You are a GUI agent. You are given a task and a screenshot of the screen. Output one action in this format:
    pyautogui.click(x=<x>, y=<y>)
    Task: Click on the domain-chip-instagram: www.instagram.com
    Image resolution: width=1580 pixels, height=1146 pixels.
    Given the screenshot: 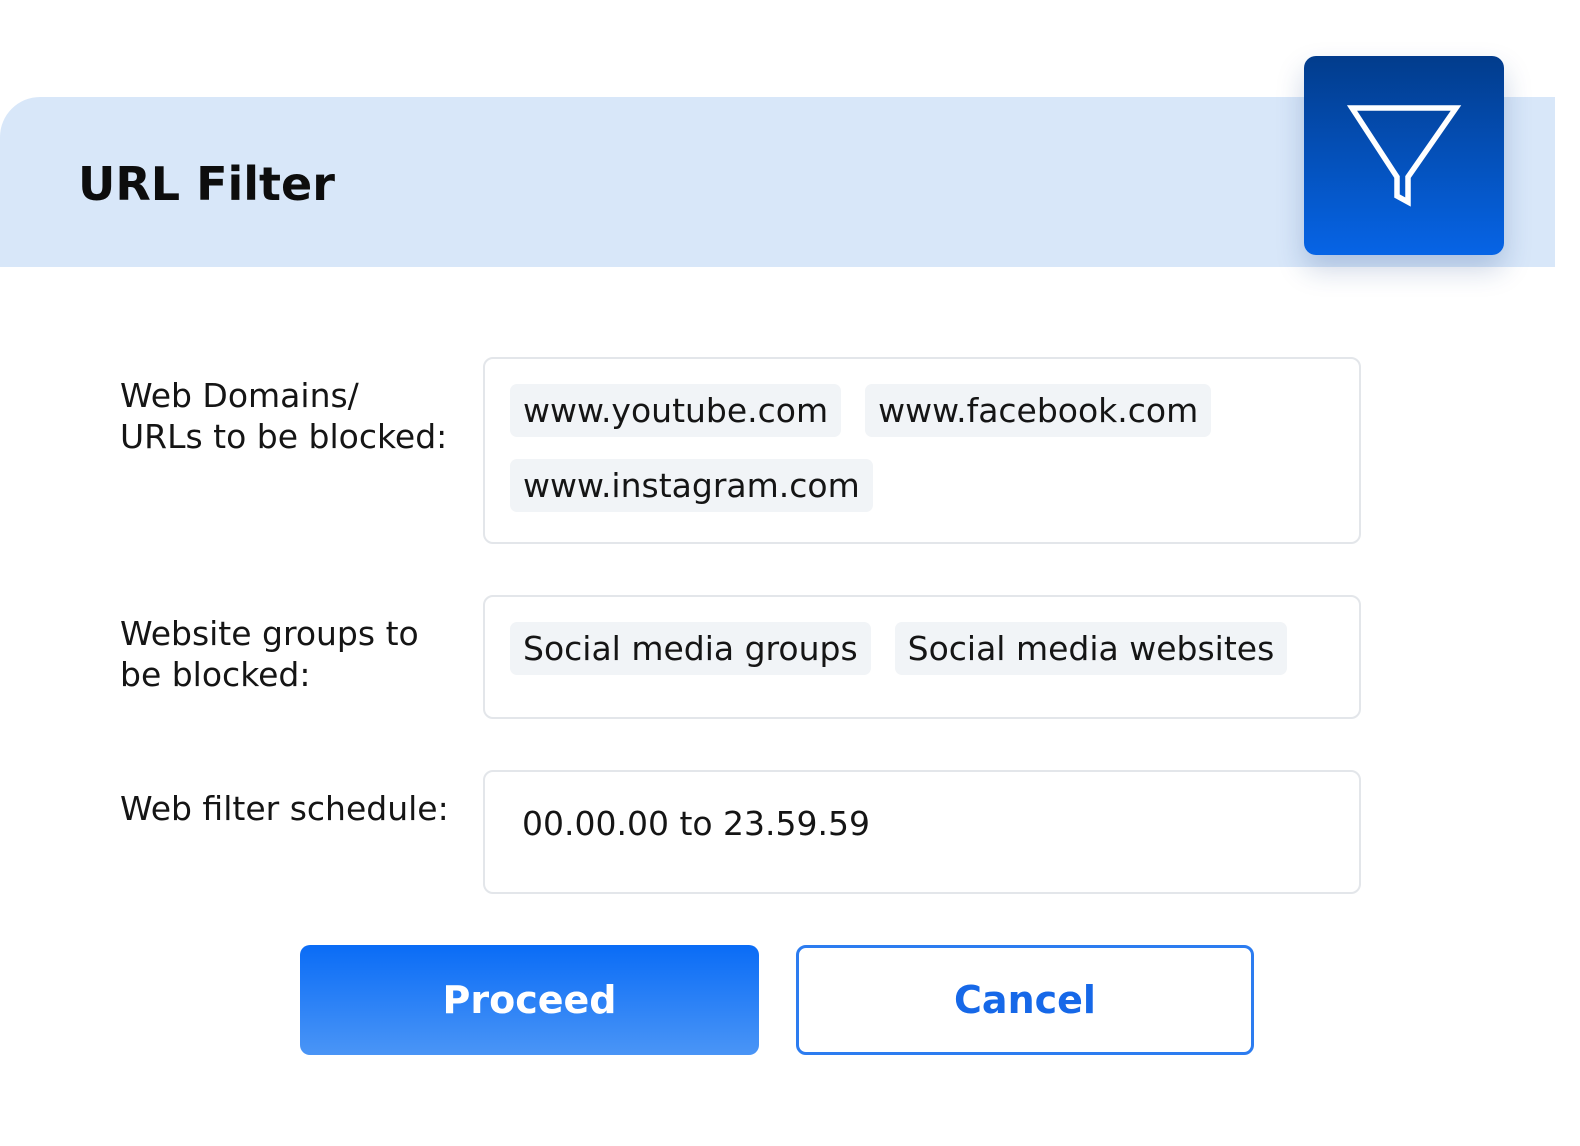 What is the action you would take?
    pyautogui.click(x=691, y=485)
    